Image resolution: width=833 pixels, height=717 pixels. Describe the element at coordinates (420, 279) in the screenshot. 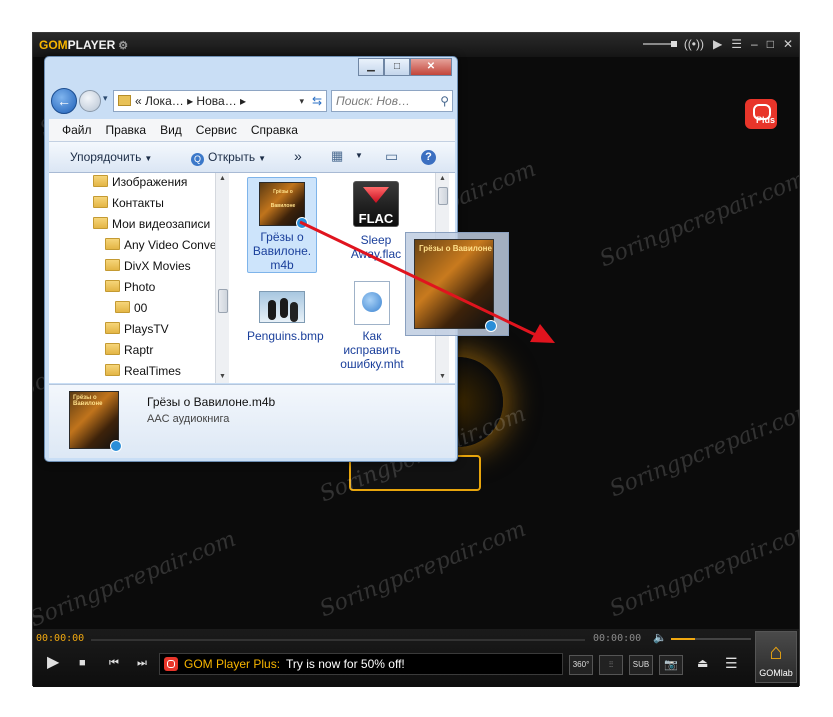

I see `drag-arrow-line` at that location.